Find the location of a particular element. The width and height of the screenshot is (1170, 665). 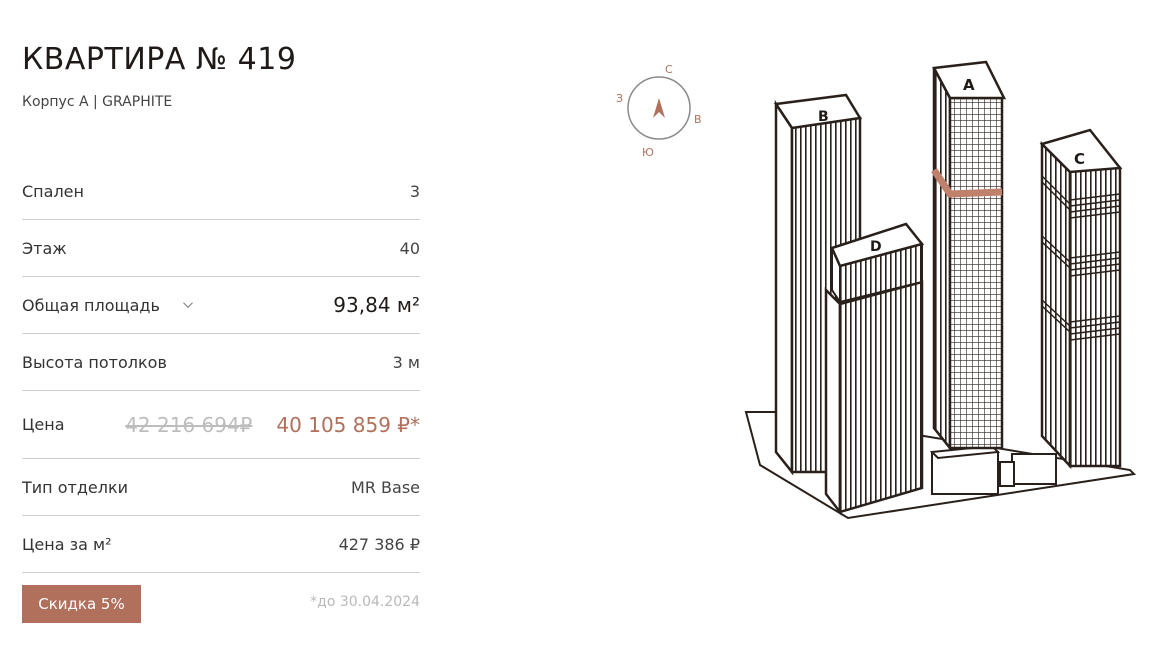

area-label: Общая площадь is located at coordinates (91, 305).